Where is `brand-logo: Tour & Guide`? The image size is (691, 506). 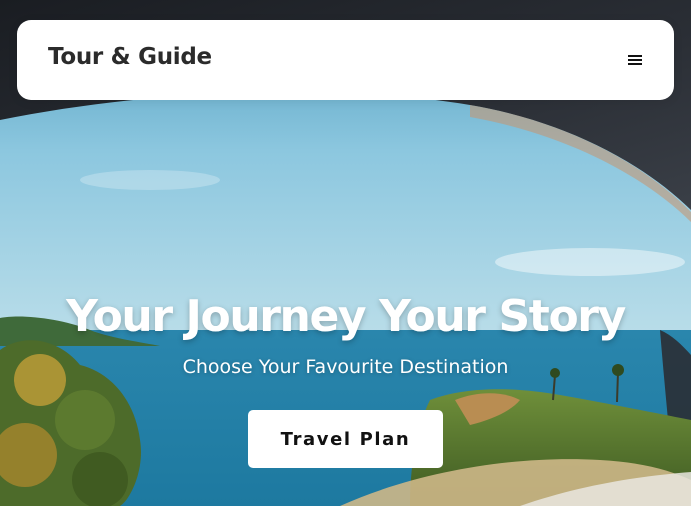
brand-logo: Tour & Guide is located at coordinates (130, 57).